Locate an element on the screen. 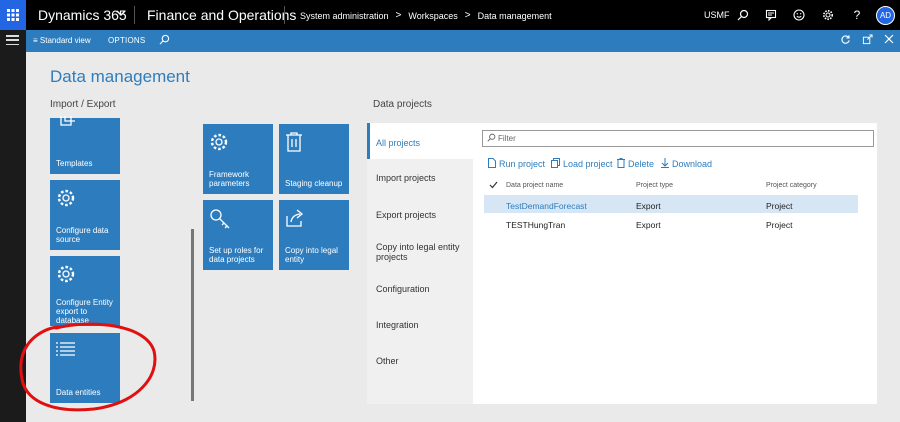 This screenshot has height=422, width=900. download-label: Download is located at coordinates (692, 164).